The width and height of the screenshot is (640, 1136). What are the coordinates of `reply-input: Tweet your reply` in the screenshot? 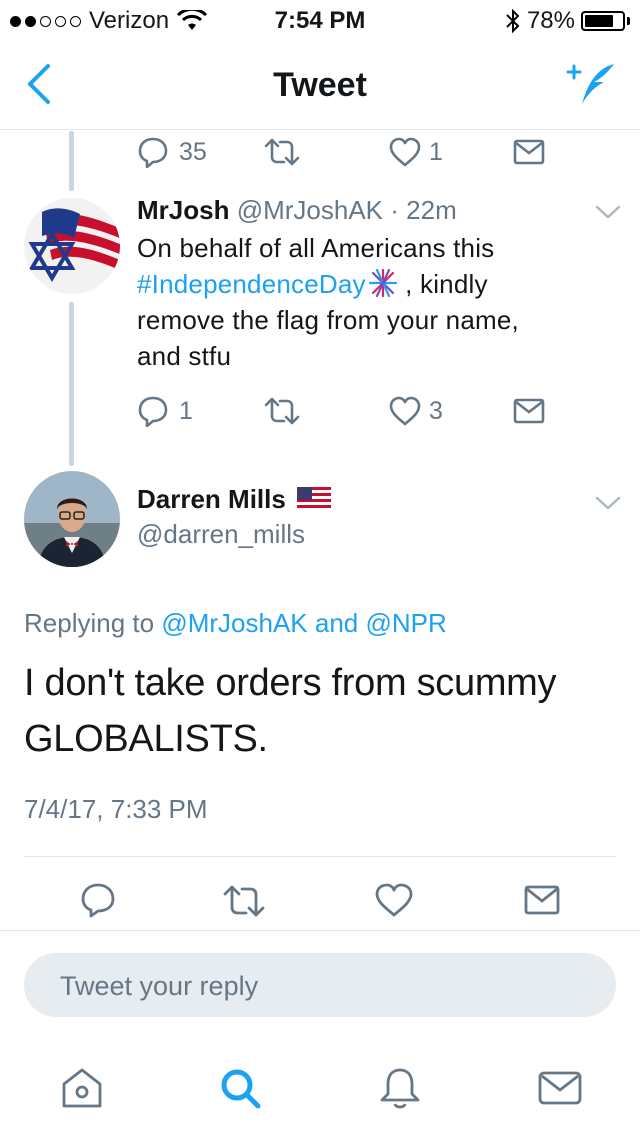 It's located at (320, 985).